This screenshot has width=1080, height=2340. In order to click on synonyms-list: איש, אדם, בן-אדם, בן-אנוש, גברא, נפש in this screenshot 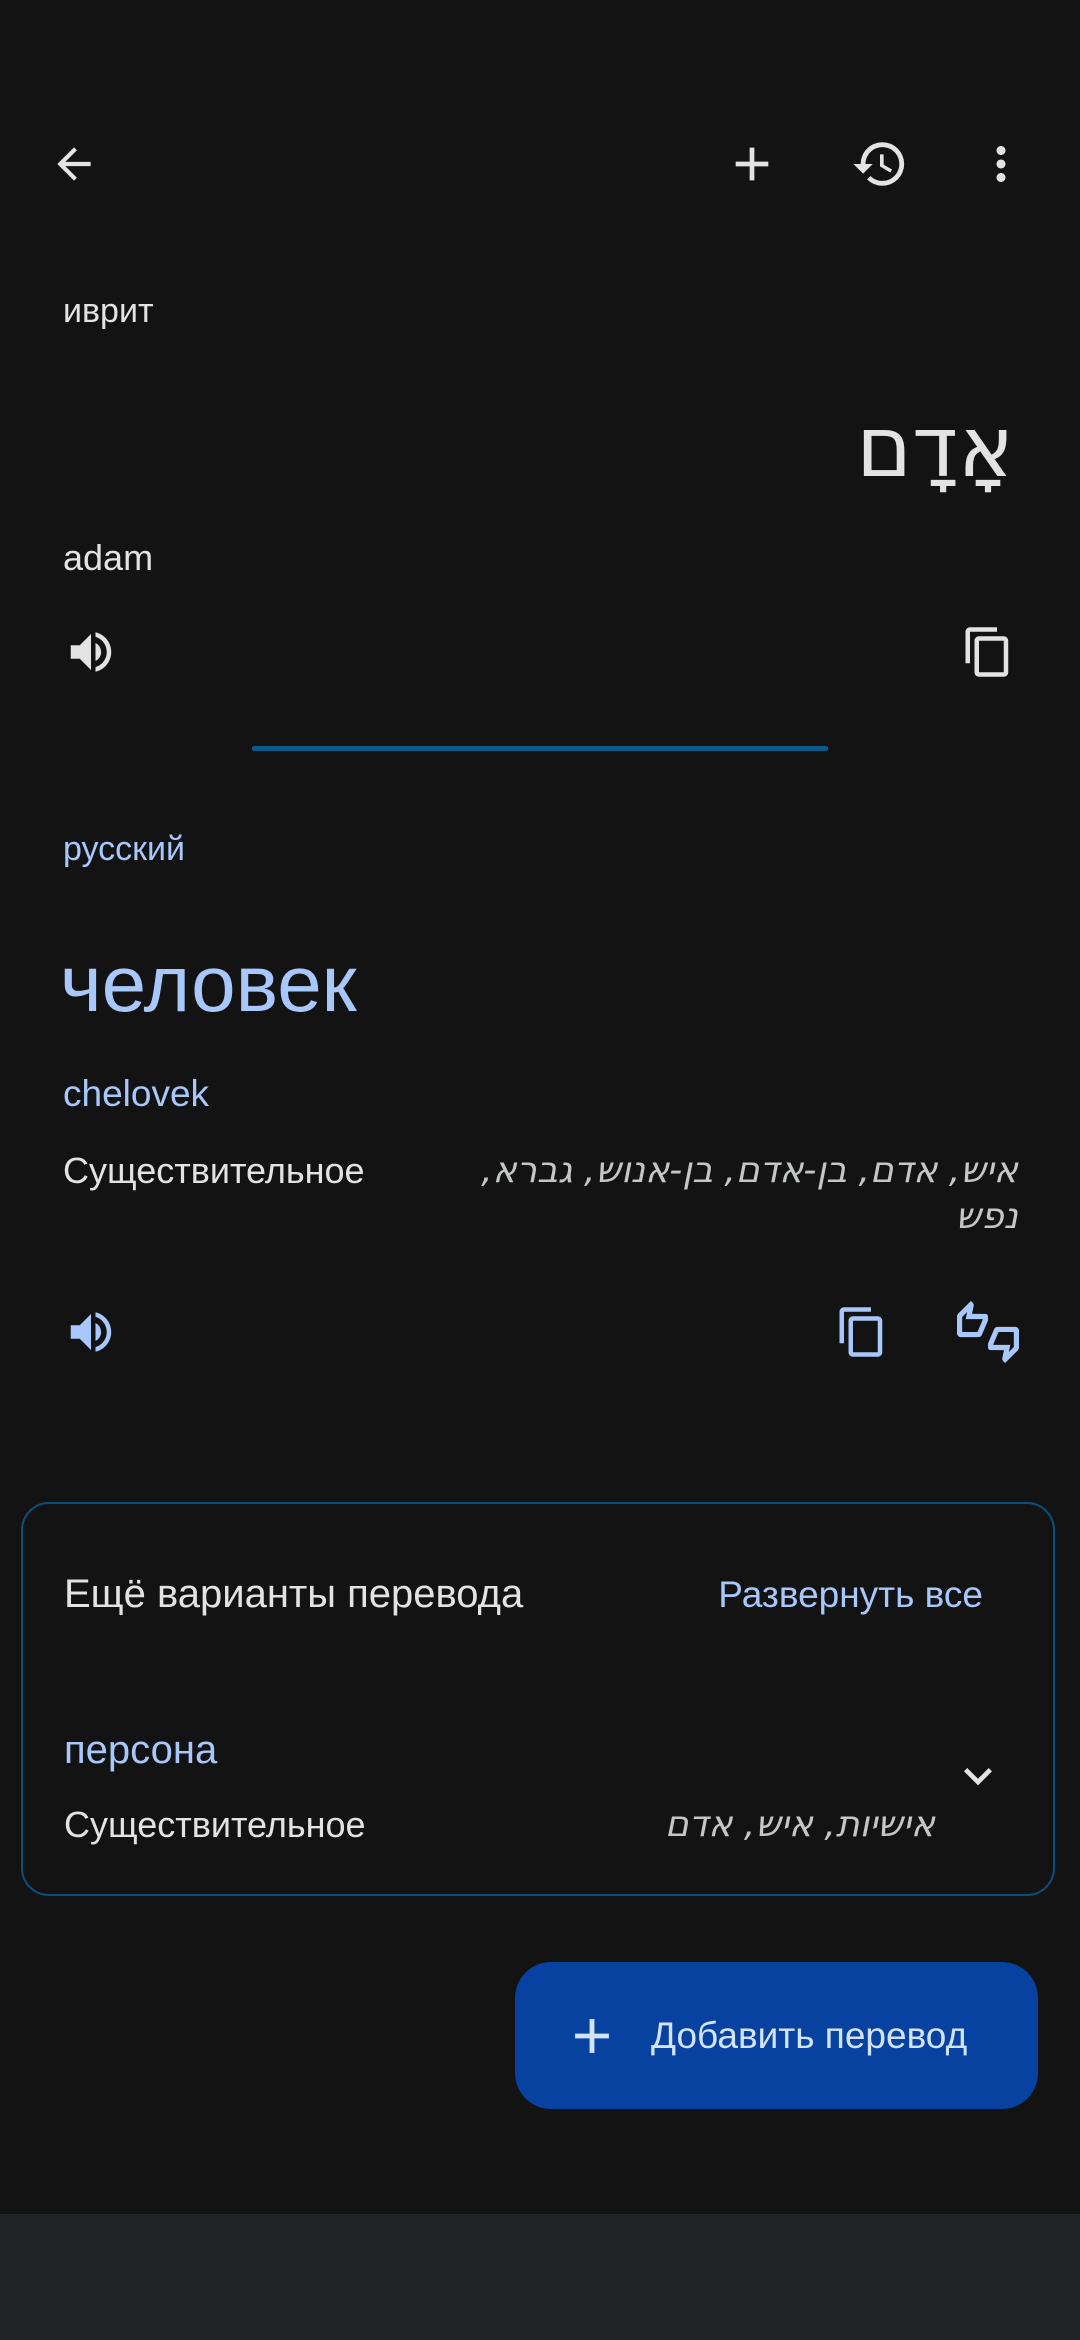, I will do `click(749, 1193)`.